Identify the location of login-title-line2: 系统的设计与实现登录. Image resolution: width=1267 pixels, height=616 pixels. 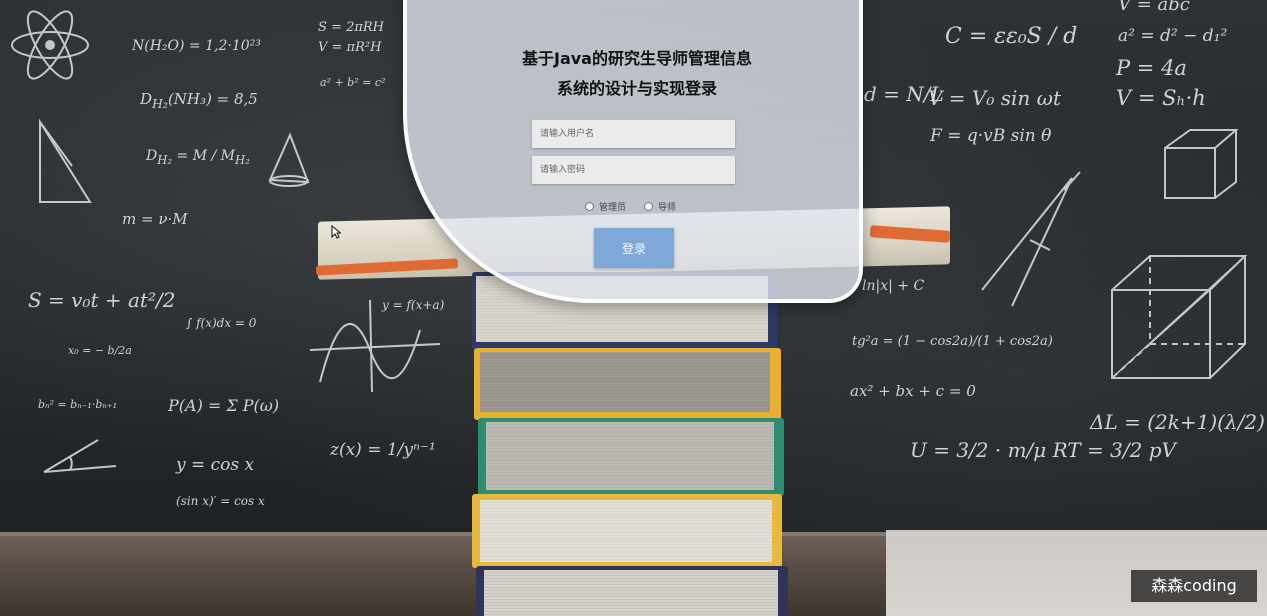
(636, 88).